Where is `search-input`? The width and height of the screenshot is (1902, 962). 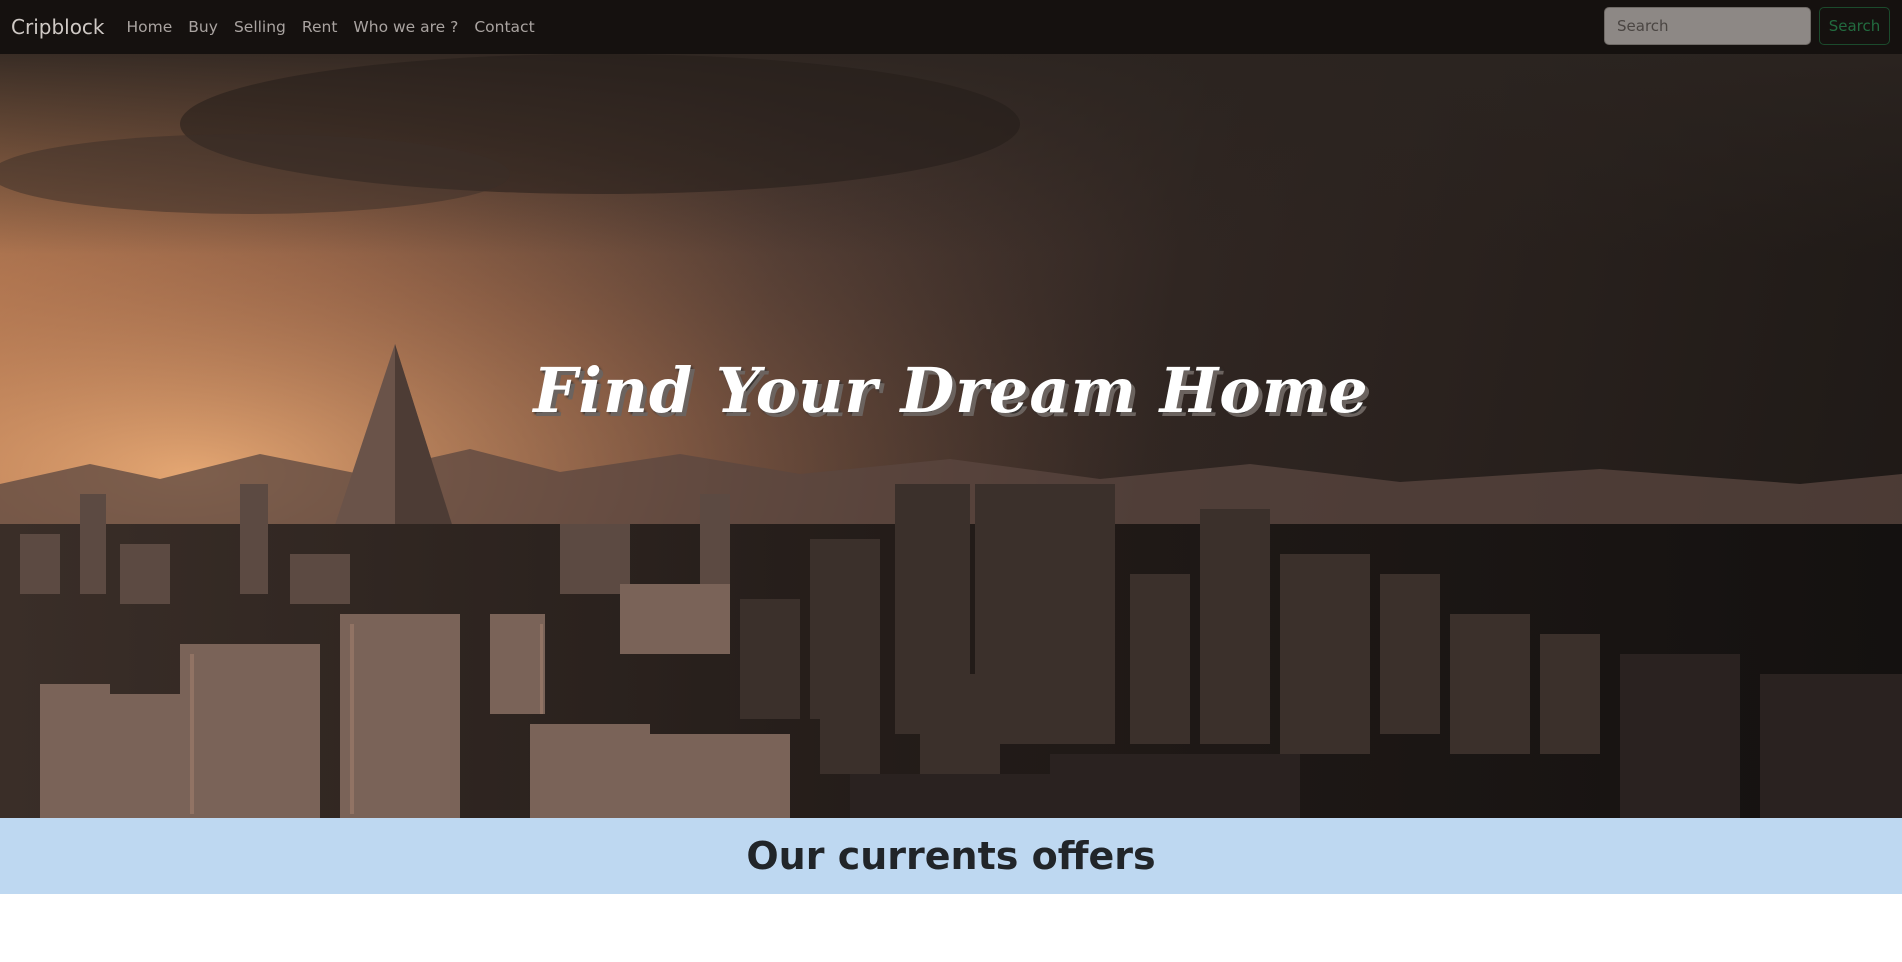
search-input is located at coordinates (1707, 26).